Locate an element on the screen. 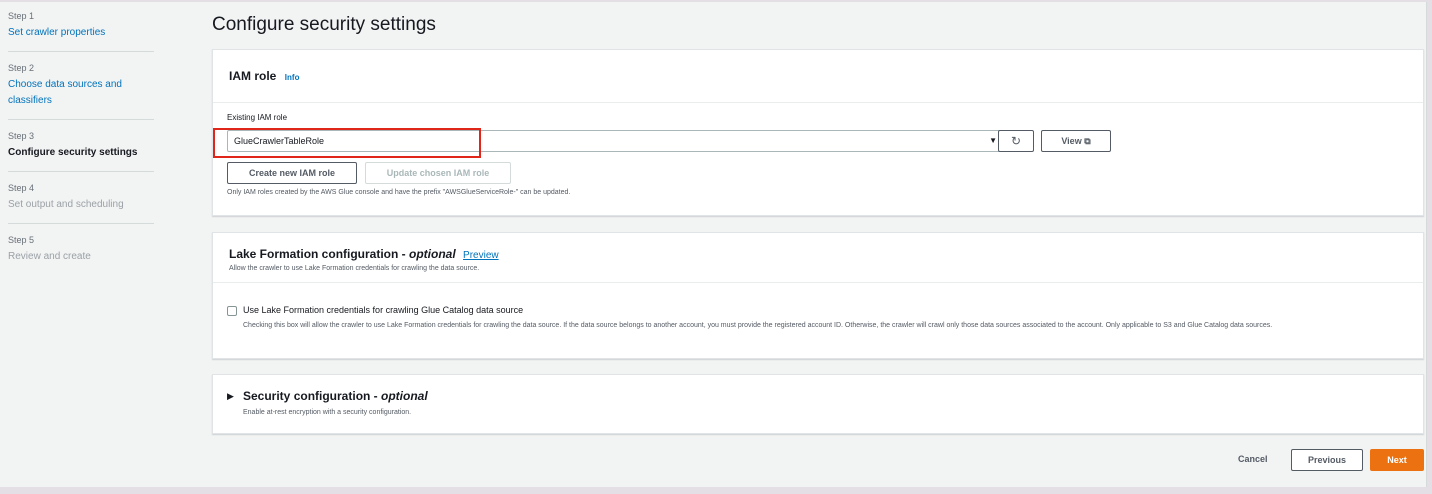  security-configuration-title: Security configuration - optional is located at coordinates (335, 396).